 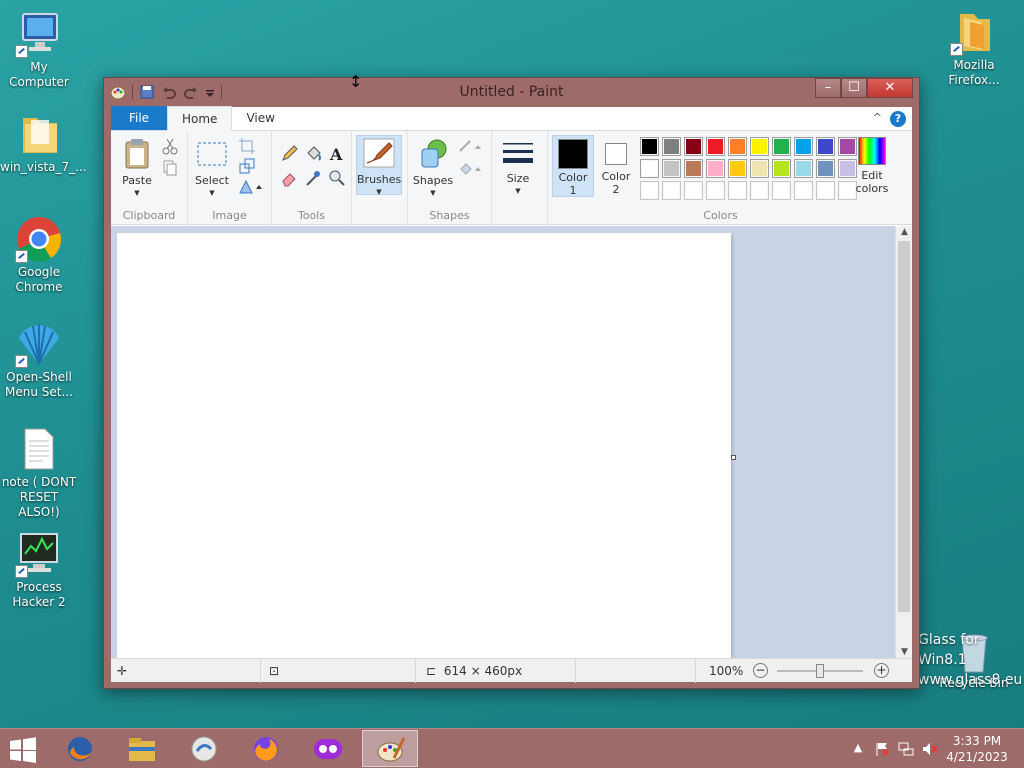 I want to click on taskbar-app-open-shell, so click(x=204, y=748).